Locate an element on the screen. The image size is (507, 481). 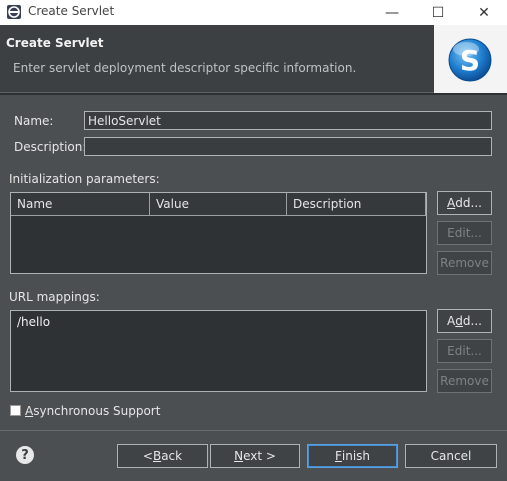
next-button: Next > is located at coordinates (255, 456).